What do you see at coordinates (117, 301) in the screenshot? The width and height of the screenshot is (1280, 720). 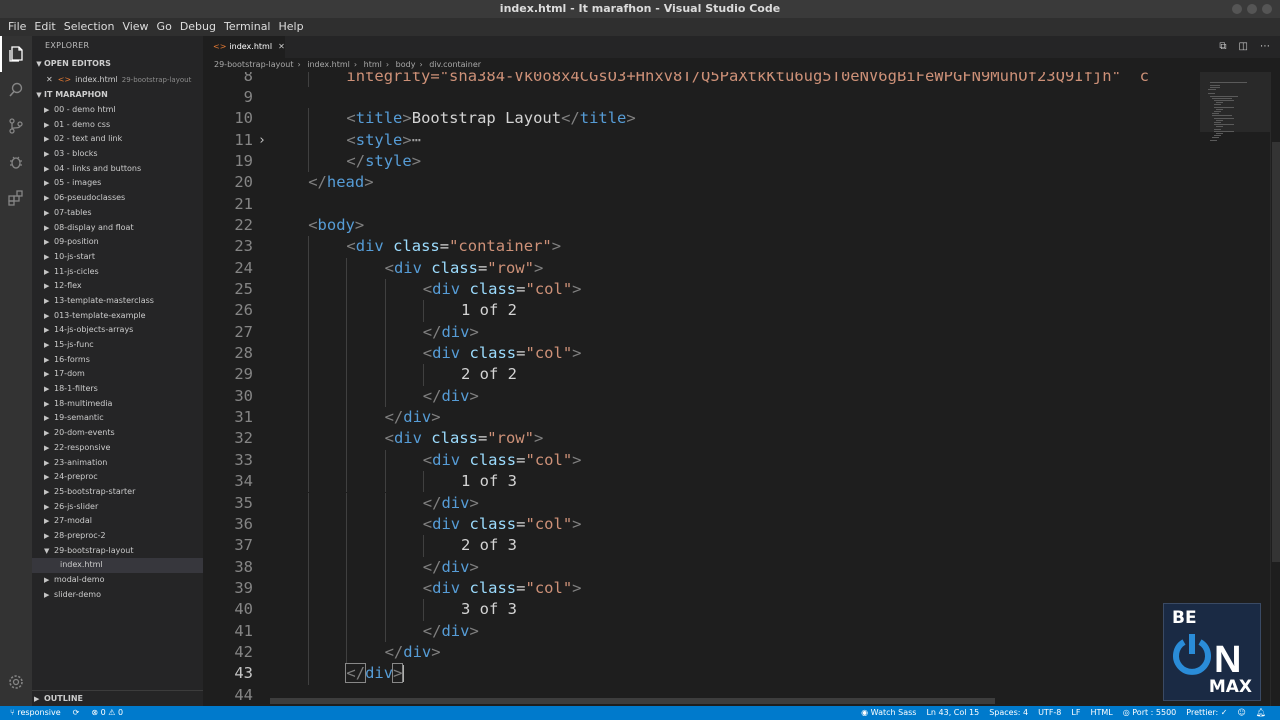 I see `folder-item: ▶ 13-template-masterclass` at bounding box center [117, 301].